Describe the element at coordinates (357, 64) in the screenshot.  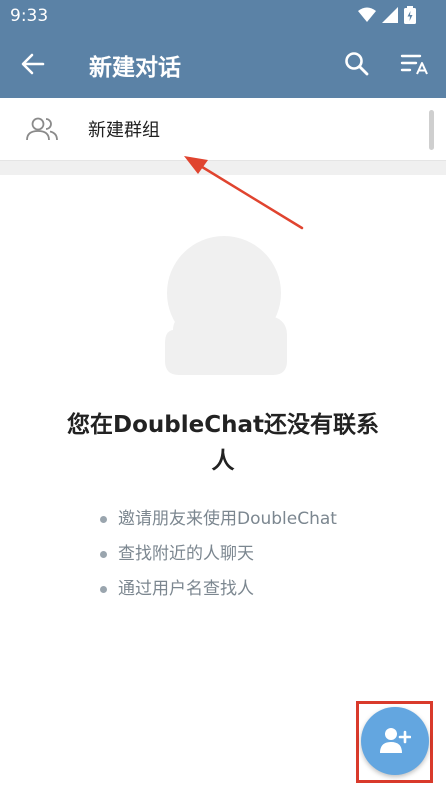
I see `search-icon` at that location.